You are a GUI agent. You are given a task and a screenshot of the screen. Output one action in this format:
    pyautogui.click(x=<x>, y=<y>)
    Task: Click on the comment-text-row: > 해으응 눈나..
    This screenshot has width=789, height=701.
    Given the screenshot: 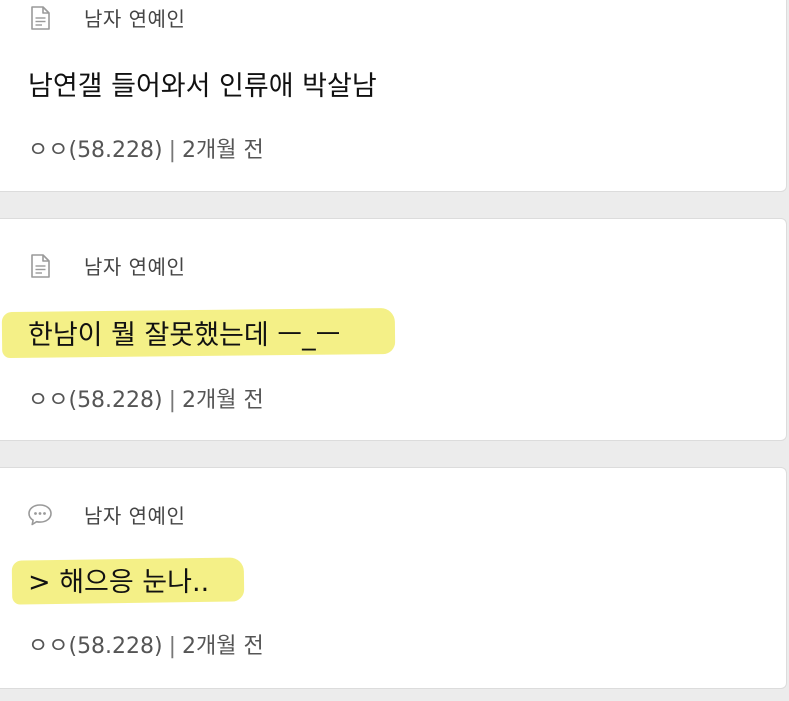 What is the action you would take?
    pyautogui.click(x=122, y=579)
    